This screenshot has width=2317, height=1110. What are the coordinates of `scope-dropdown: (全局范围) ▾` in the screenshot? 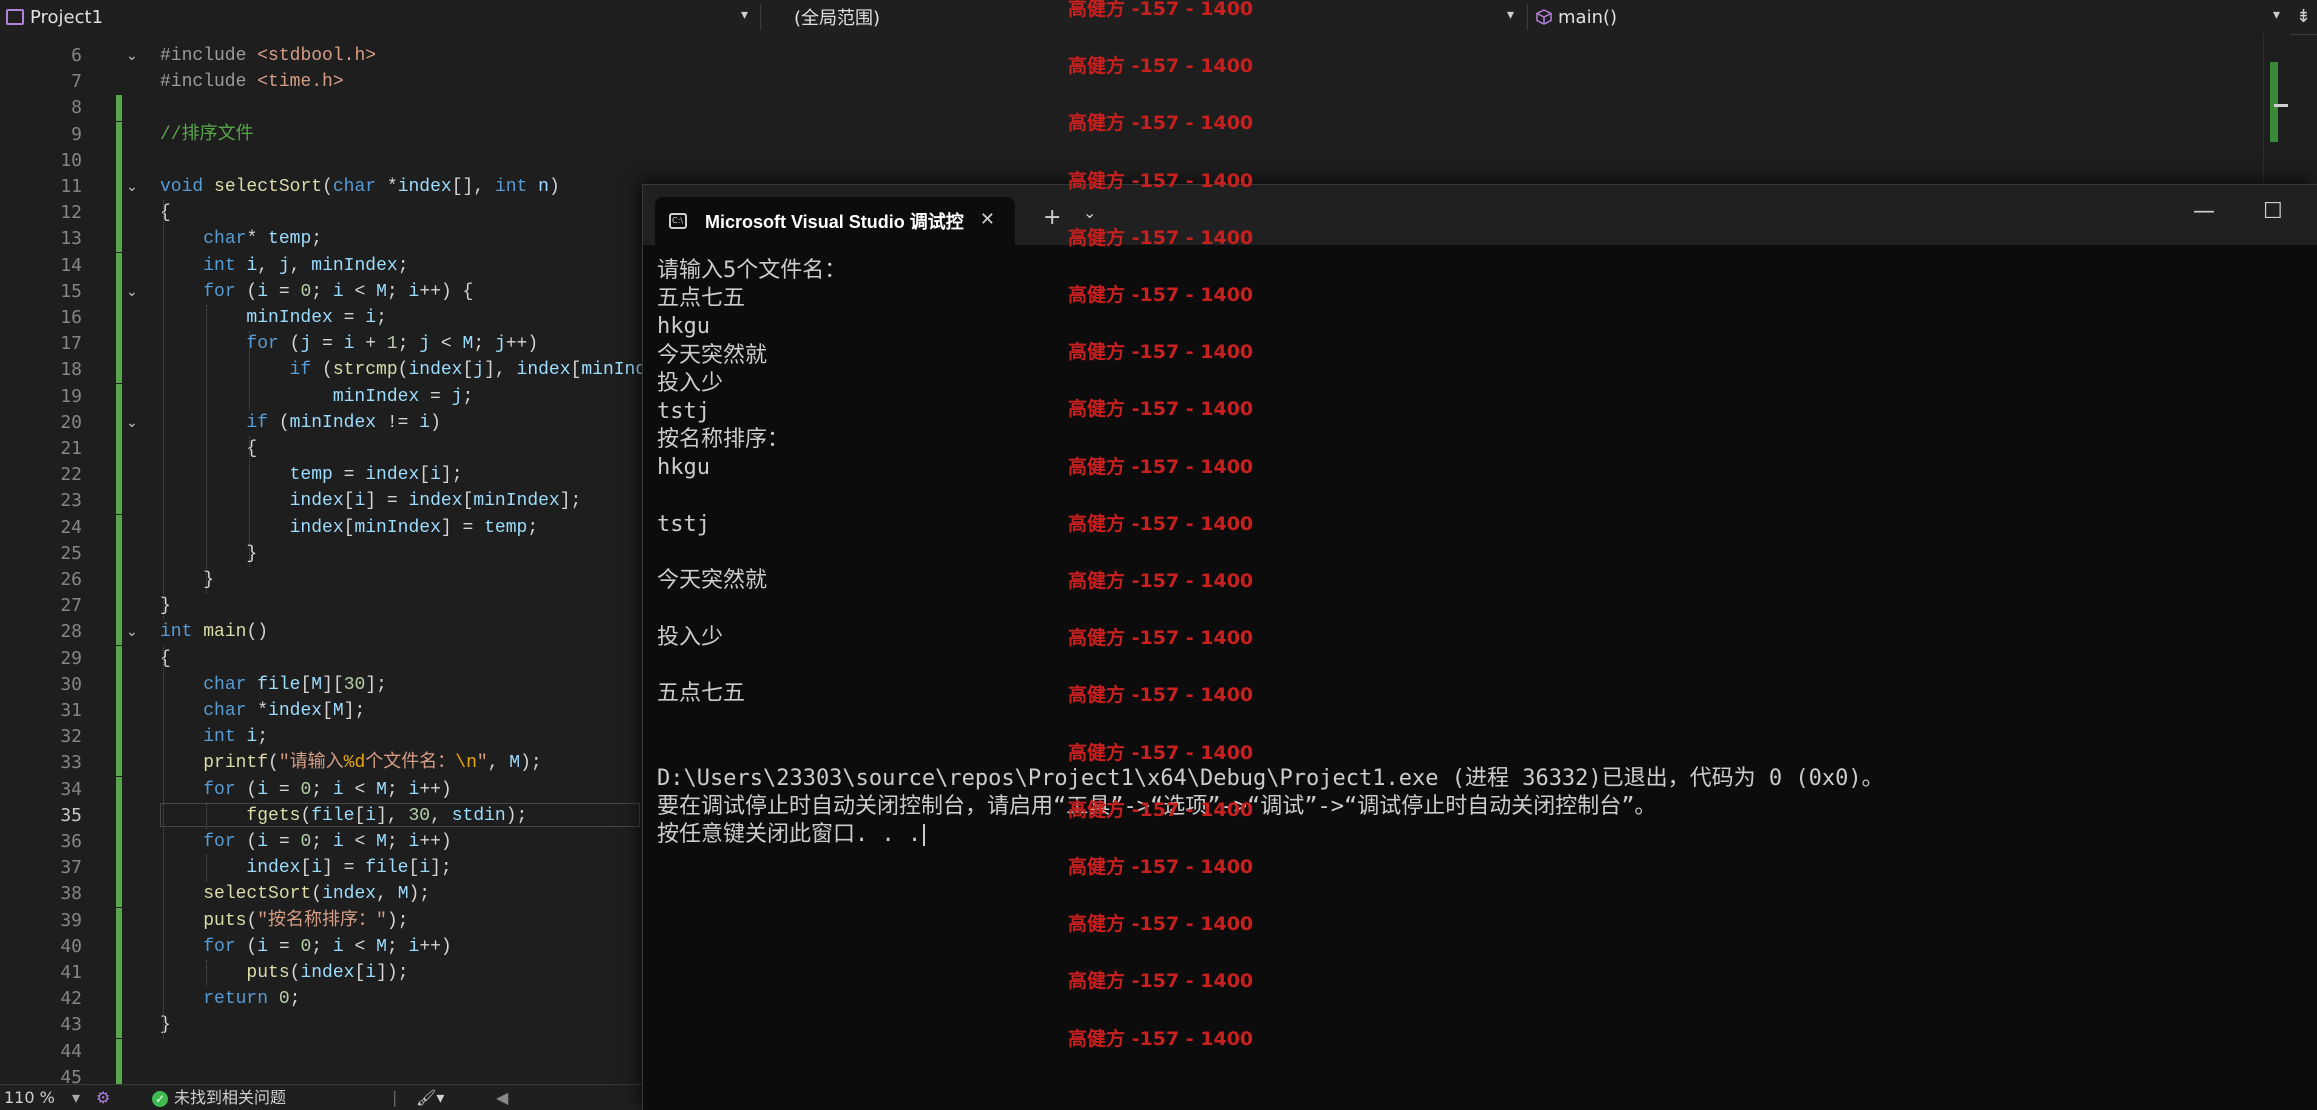 It's located at (1143, 17).